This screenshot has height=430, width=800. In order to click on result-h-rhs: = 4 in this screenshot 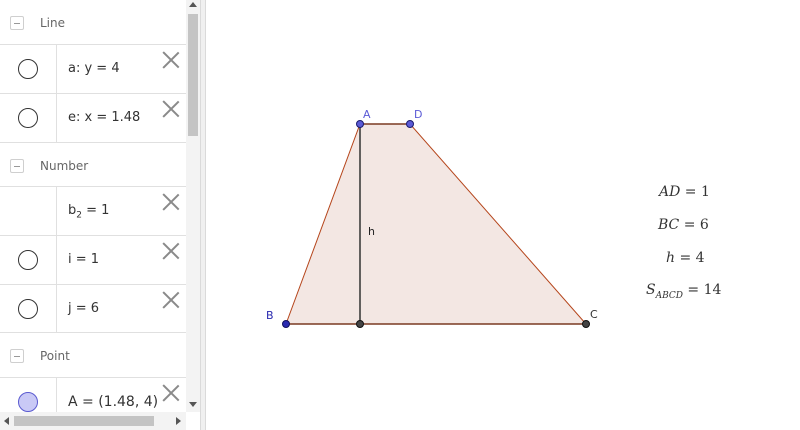, I will do `click(690, 258)`.